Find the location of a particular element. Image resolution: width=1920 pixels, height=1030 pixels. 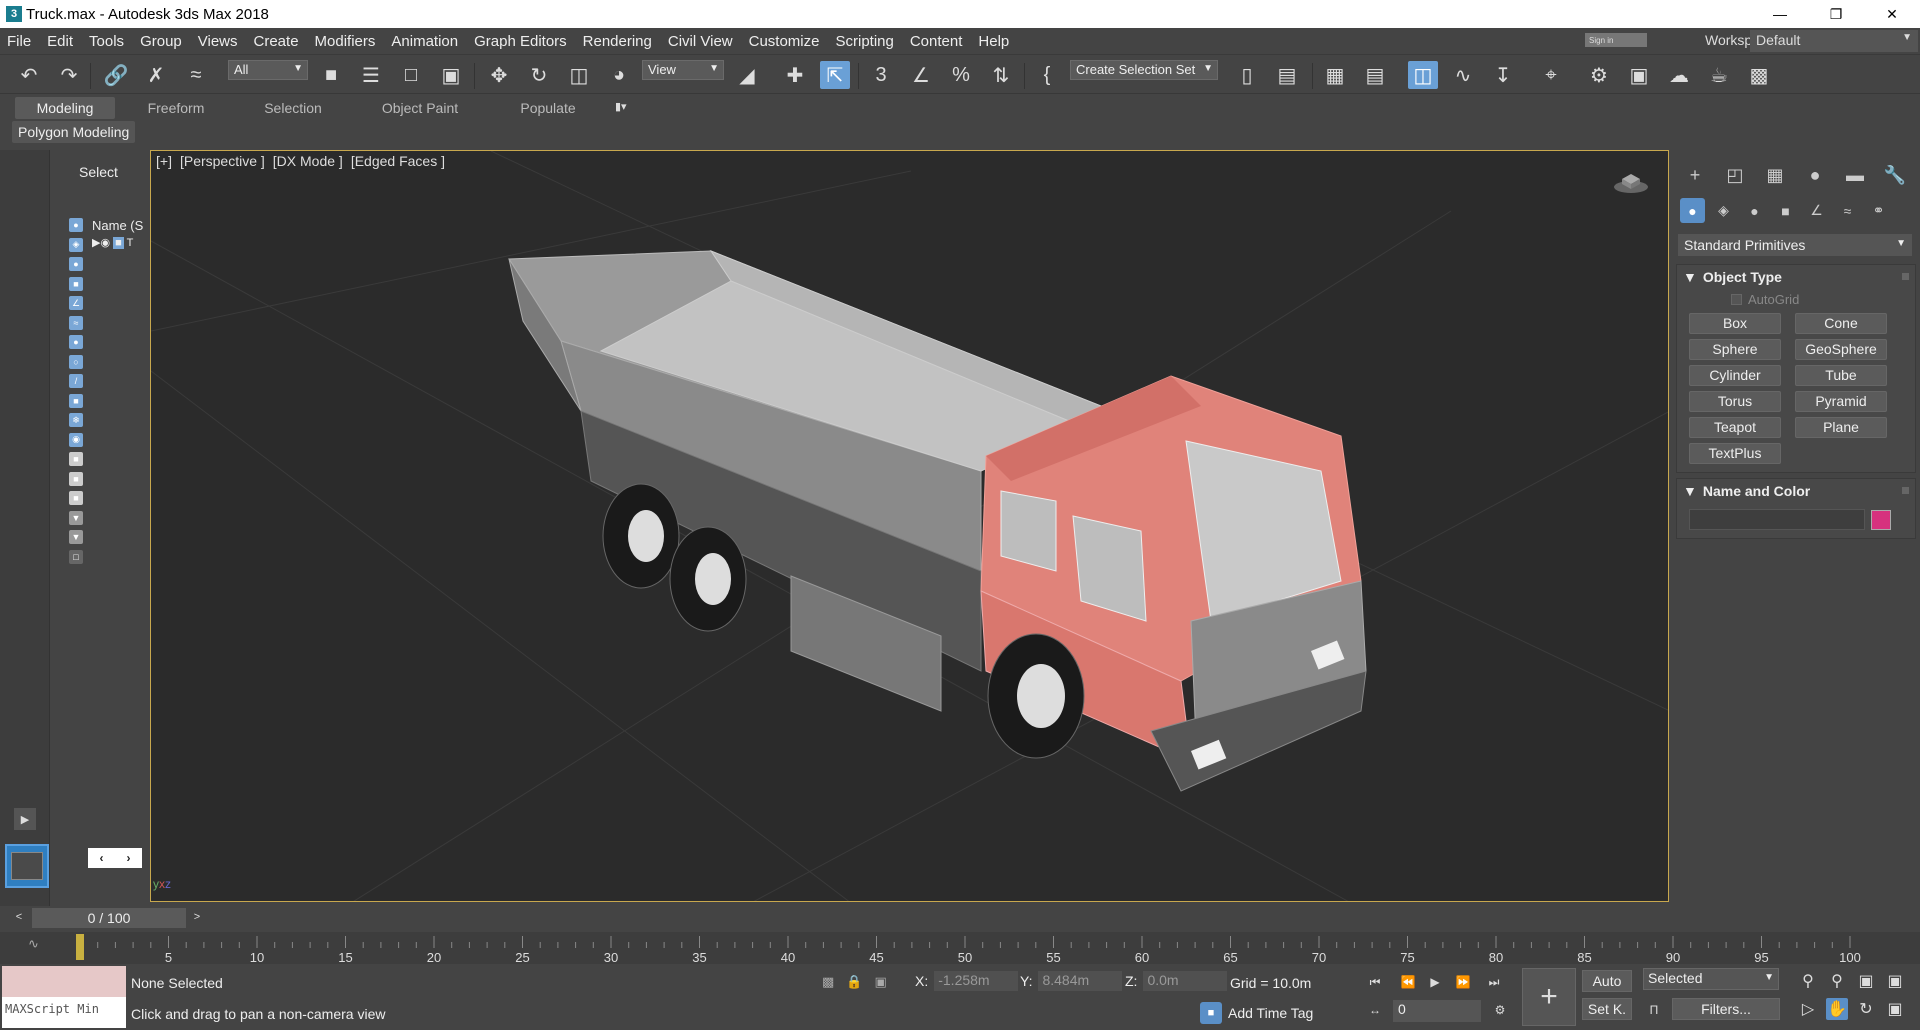

viewport-pov-menu: [Perspective ] is located at coordinates (222, 161).